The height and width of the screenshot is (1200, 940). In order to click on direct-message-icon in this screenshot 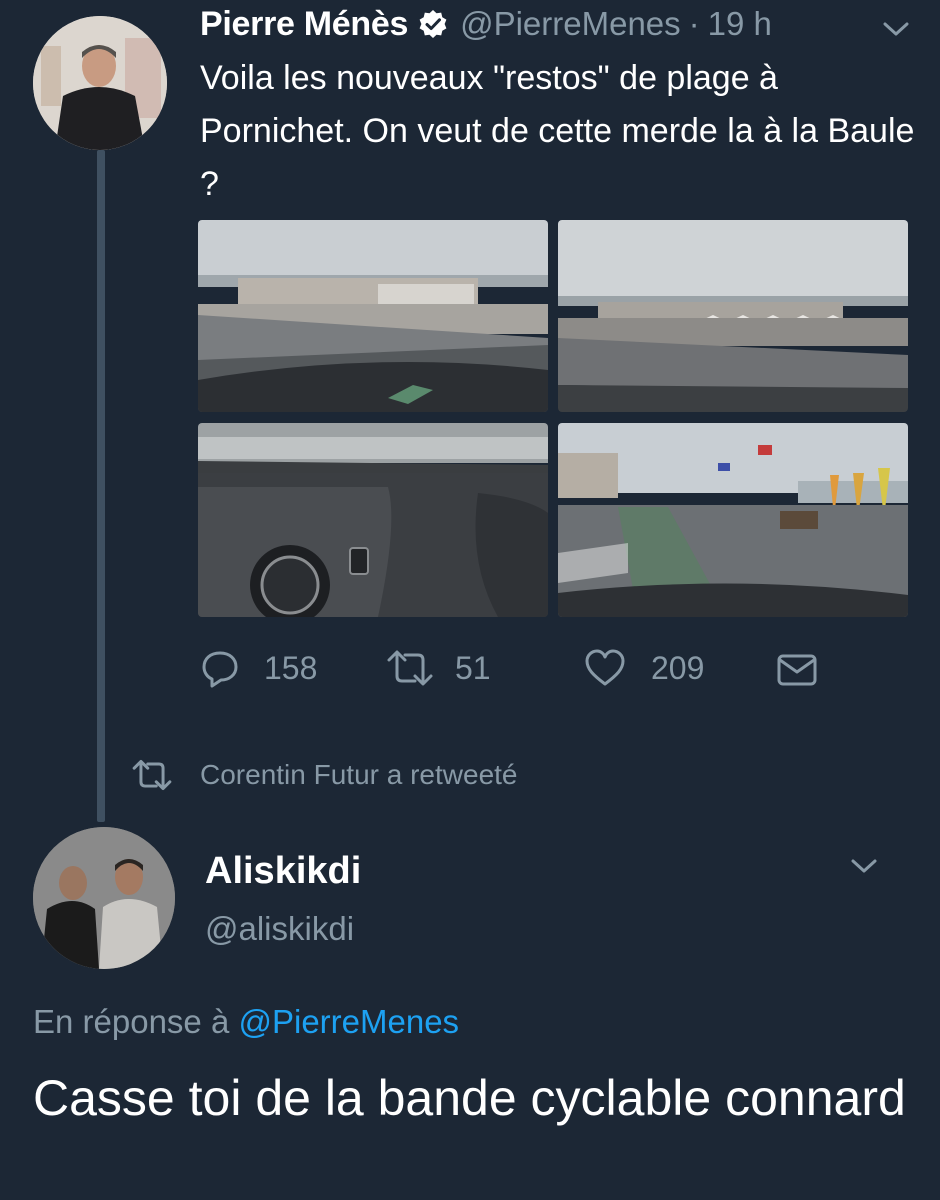, I will do `click(797, 670)`.